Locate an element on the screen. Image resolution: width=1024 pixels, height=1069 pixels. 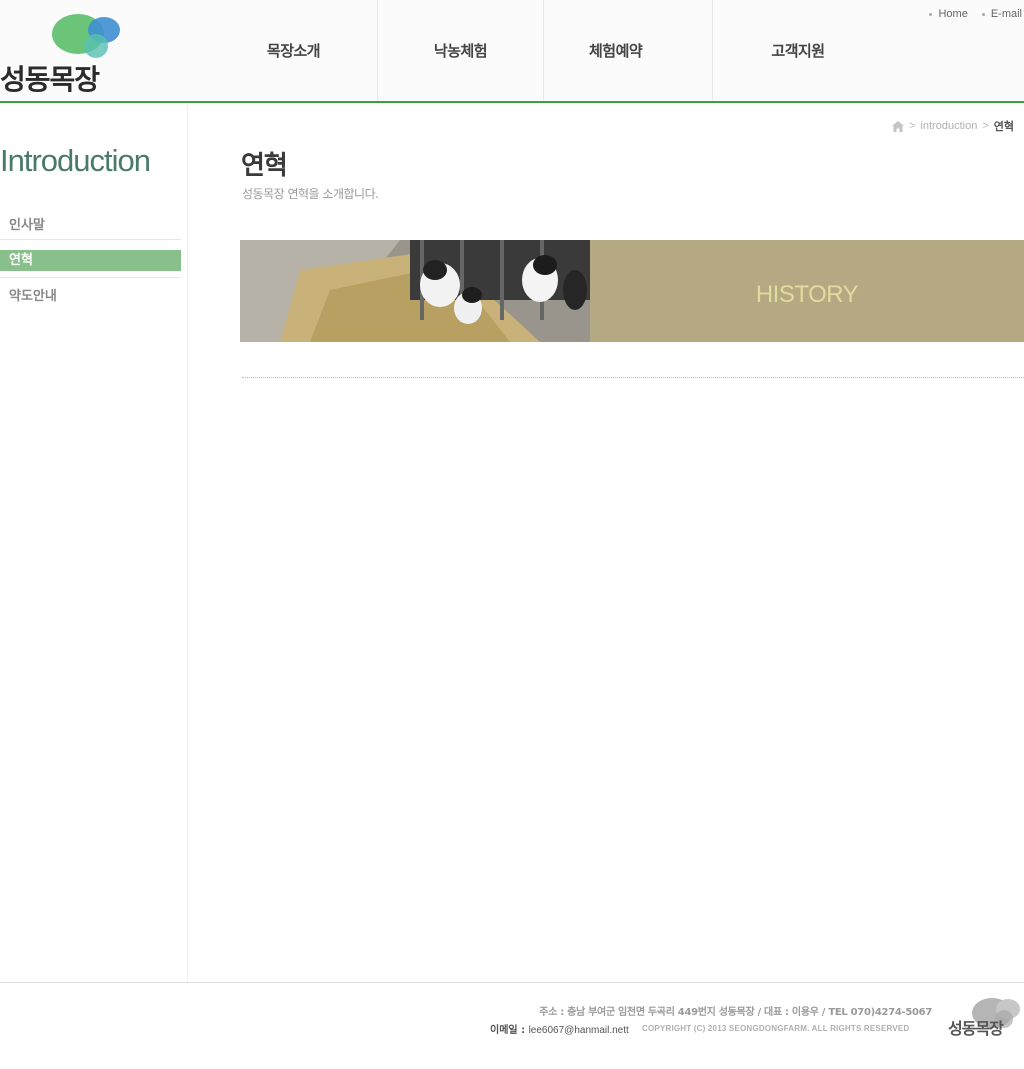
sidebar-menu: 인사말 연혁 약도안내 is located at coordinates (90, 261).